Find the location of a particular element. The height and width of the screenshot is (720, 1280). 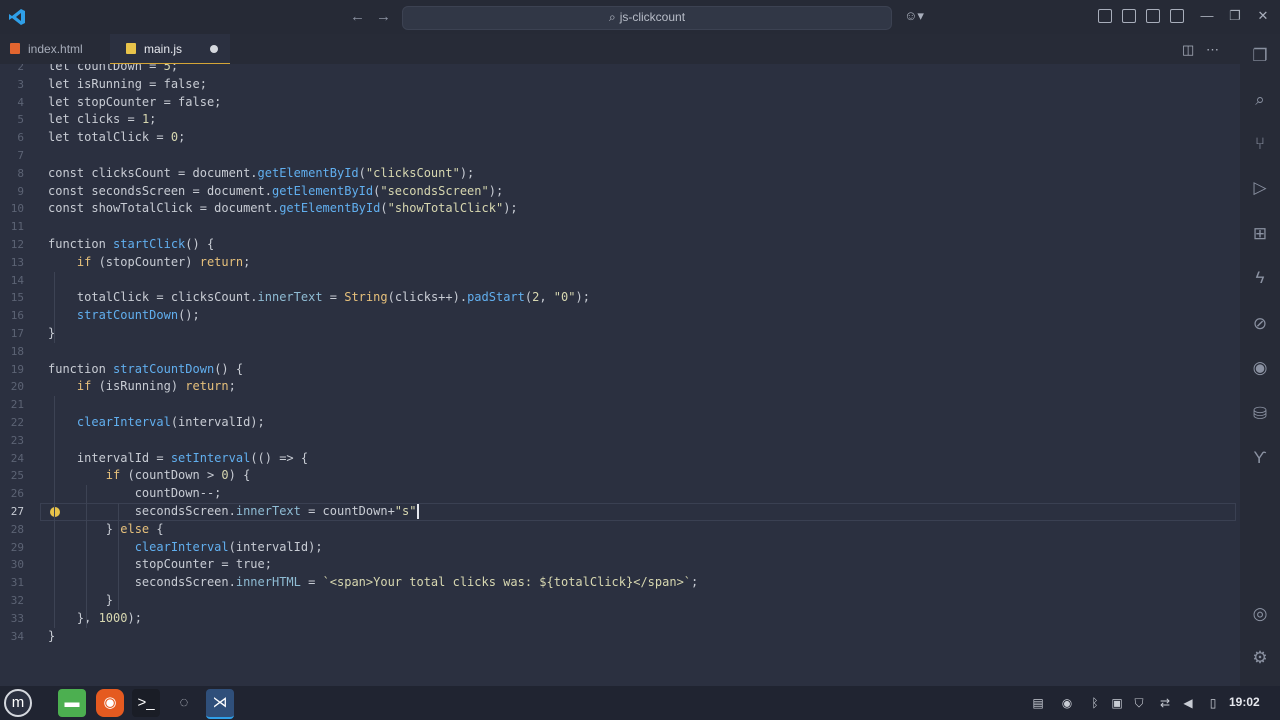

code-line: 33 }, 1000); is located at coordinates (620, 619).